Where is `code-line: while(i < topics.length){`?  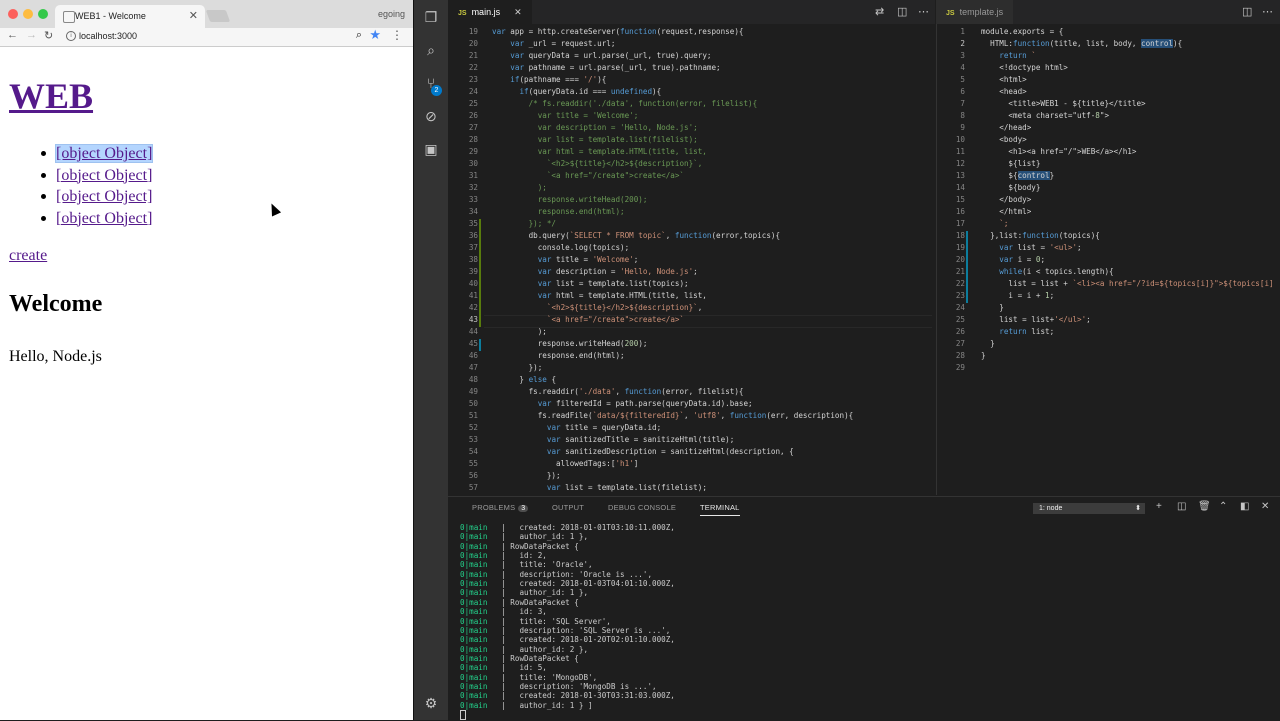
code-line: while(i < topics.length){ is located at coordinates (1056, 271).